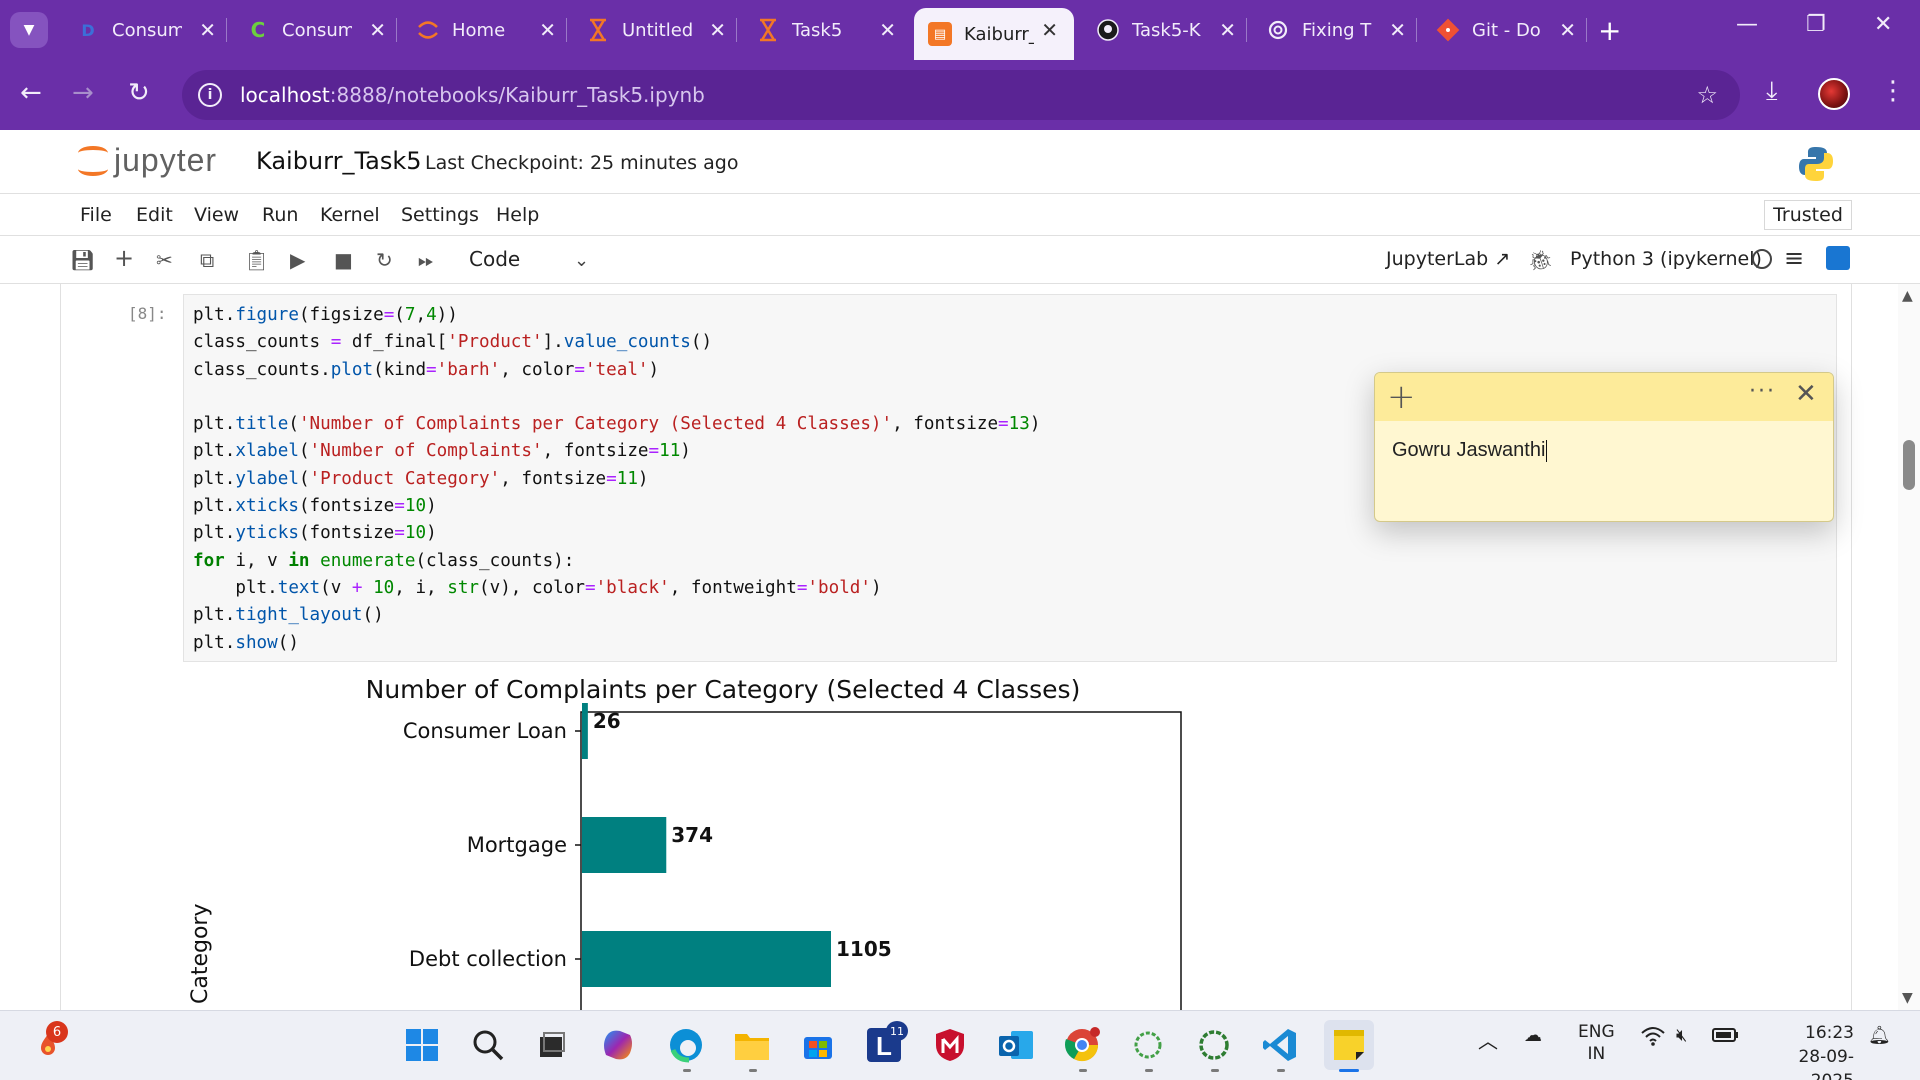  I want to click on browser-tab: Task5-K ✕, so click(1167, 30).